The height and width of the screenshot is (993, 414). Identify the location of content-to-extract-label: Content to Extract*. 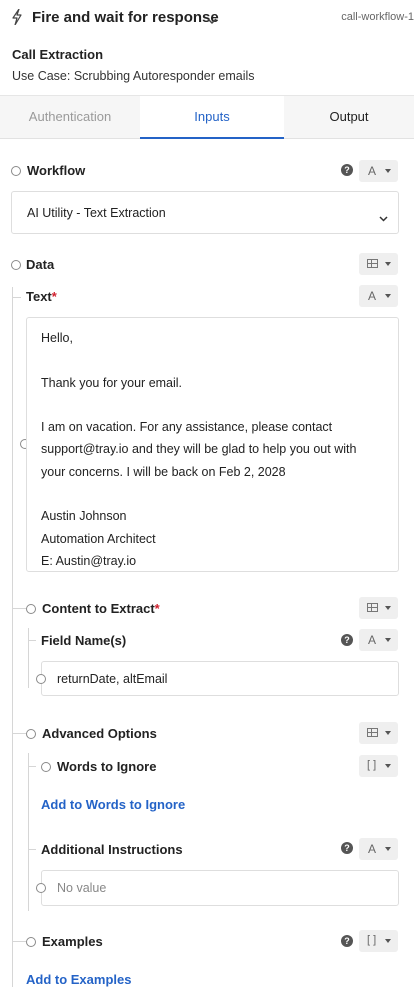
(101, 608).